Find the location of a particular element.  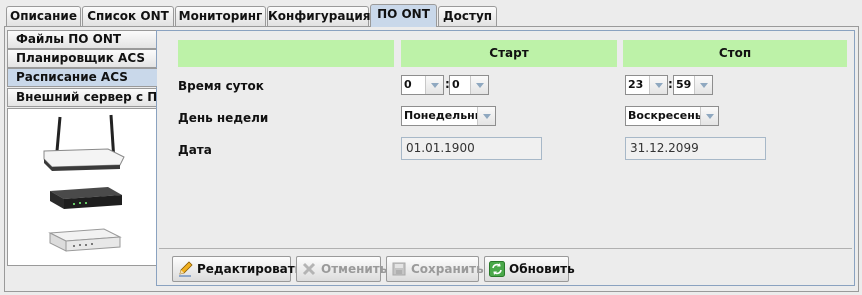

edit-button: Редактировать is located at coordinates (237, 269).